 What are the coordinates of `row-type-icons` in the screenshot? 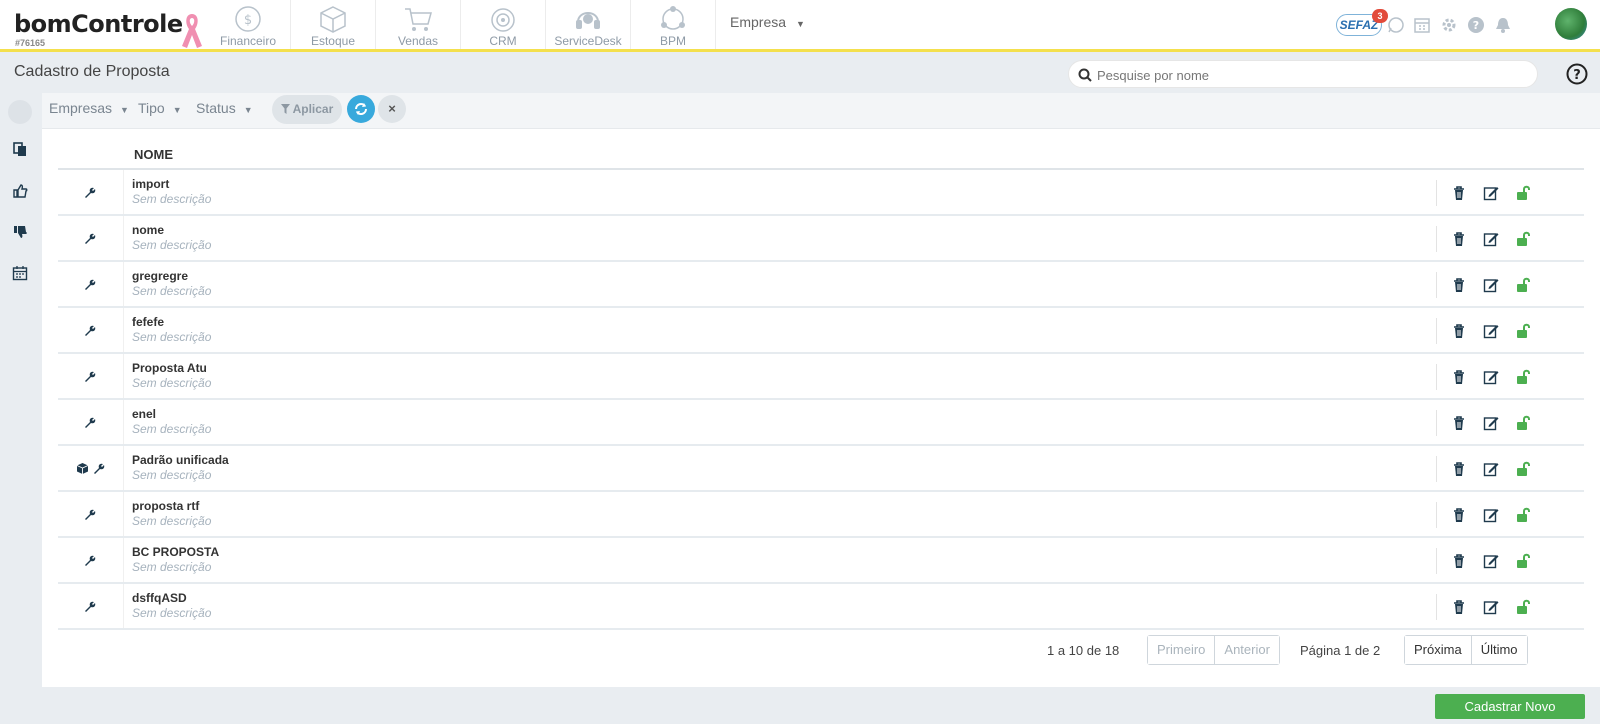 It's located at (91, 468).